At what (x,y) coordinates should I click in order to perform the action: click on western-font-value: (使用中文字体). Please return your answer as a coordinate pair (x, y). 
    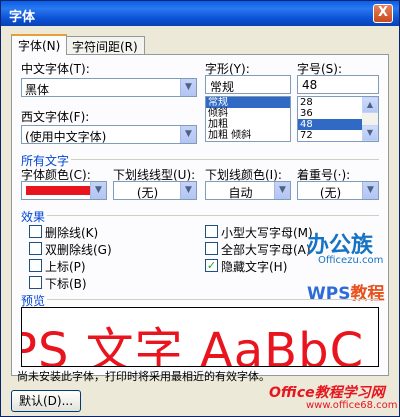
    Looking at the image, I should click on (66, 137).